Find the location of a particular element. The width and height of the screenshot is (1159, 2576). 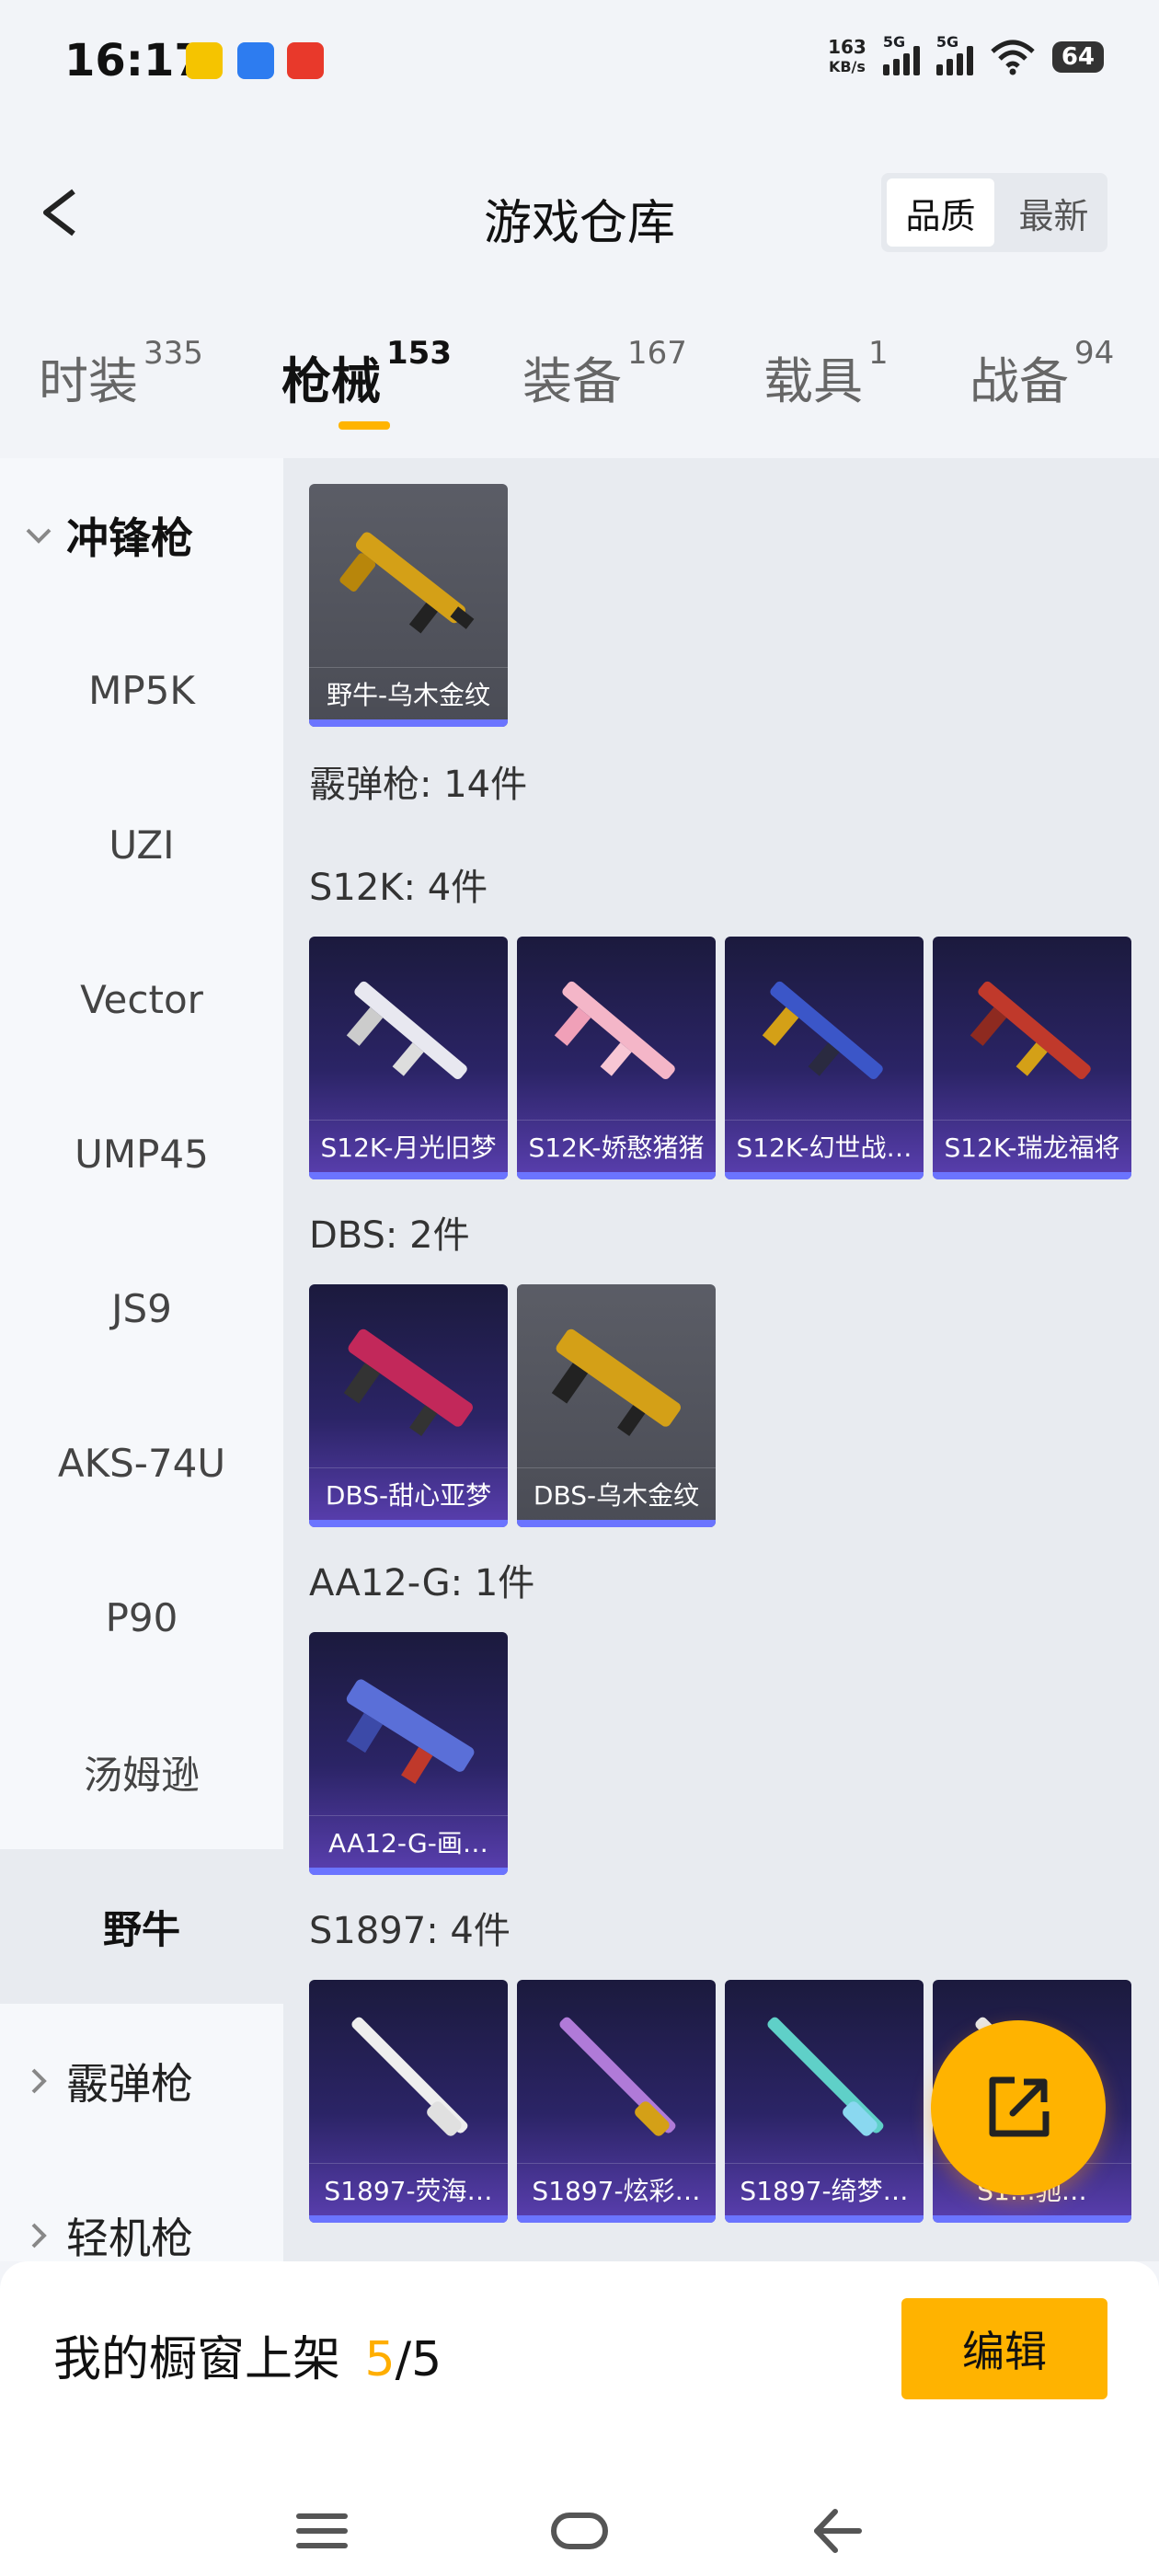

group-label: S12K: 4件 is located at coordinates (398, 888).